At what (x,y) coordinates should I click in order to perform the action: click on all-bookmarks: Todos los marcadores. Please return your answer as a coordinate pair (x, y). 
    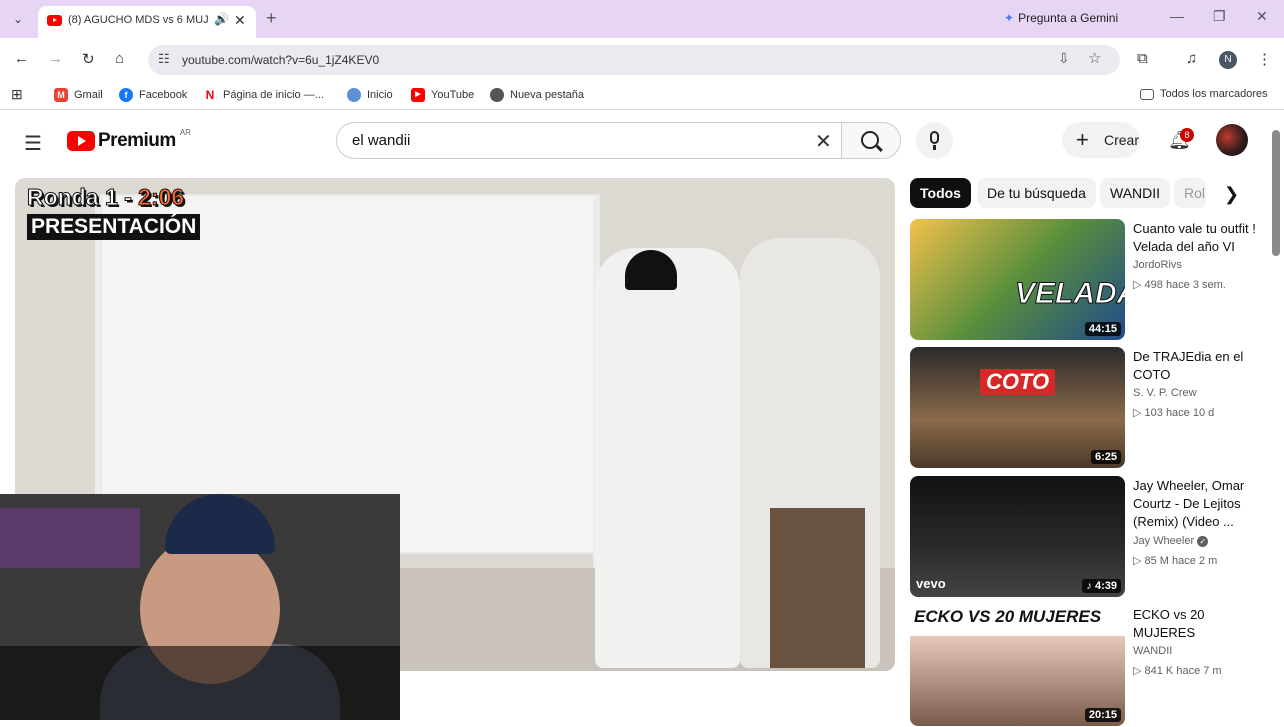
    Looking at the image, I should click on (1204, 94).